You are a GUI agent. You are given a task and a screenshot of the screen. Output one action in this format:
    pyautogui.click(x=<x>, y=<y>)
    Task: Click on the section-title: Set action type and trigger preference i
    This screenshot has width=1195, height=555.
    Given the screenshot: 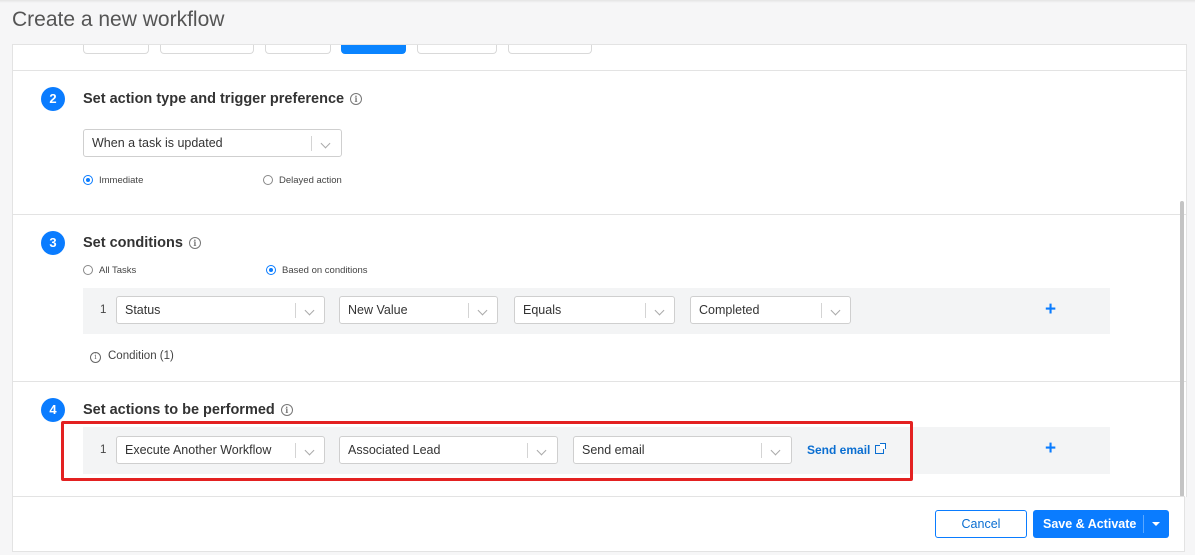 What is the action you would take?
    pyautogui.click(x=223, y=99)
    